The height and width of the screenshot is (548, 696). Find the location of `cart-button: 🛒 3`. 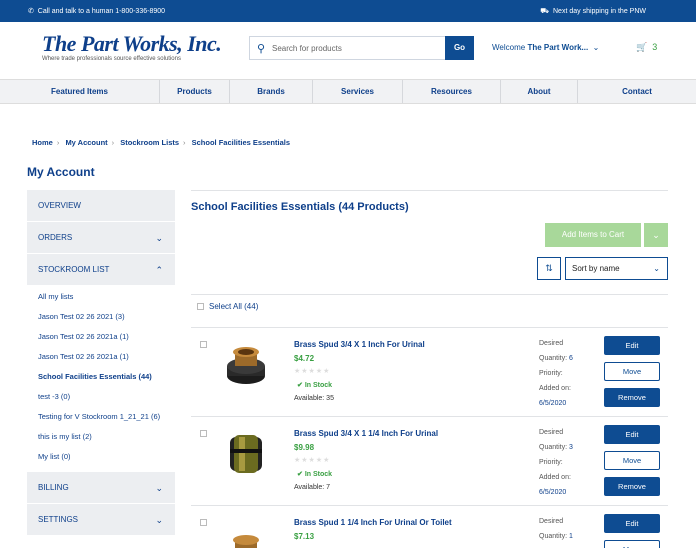

cart-button: 🛒 3 is located at coordinates (646, 47).